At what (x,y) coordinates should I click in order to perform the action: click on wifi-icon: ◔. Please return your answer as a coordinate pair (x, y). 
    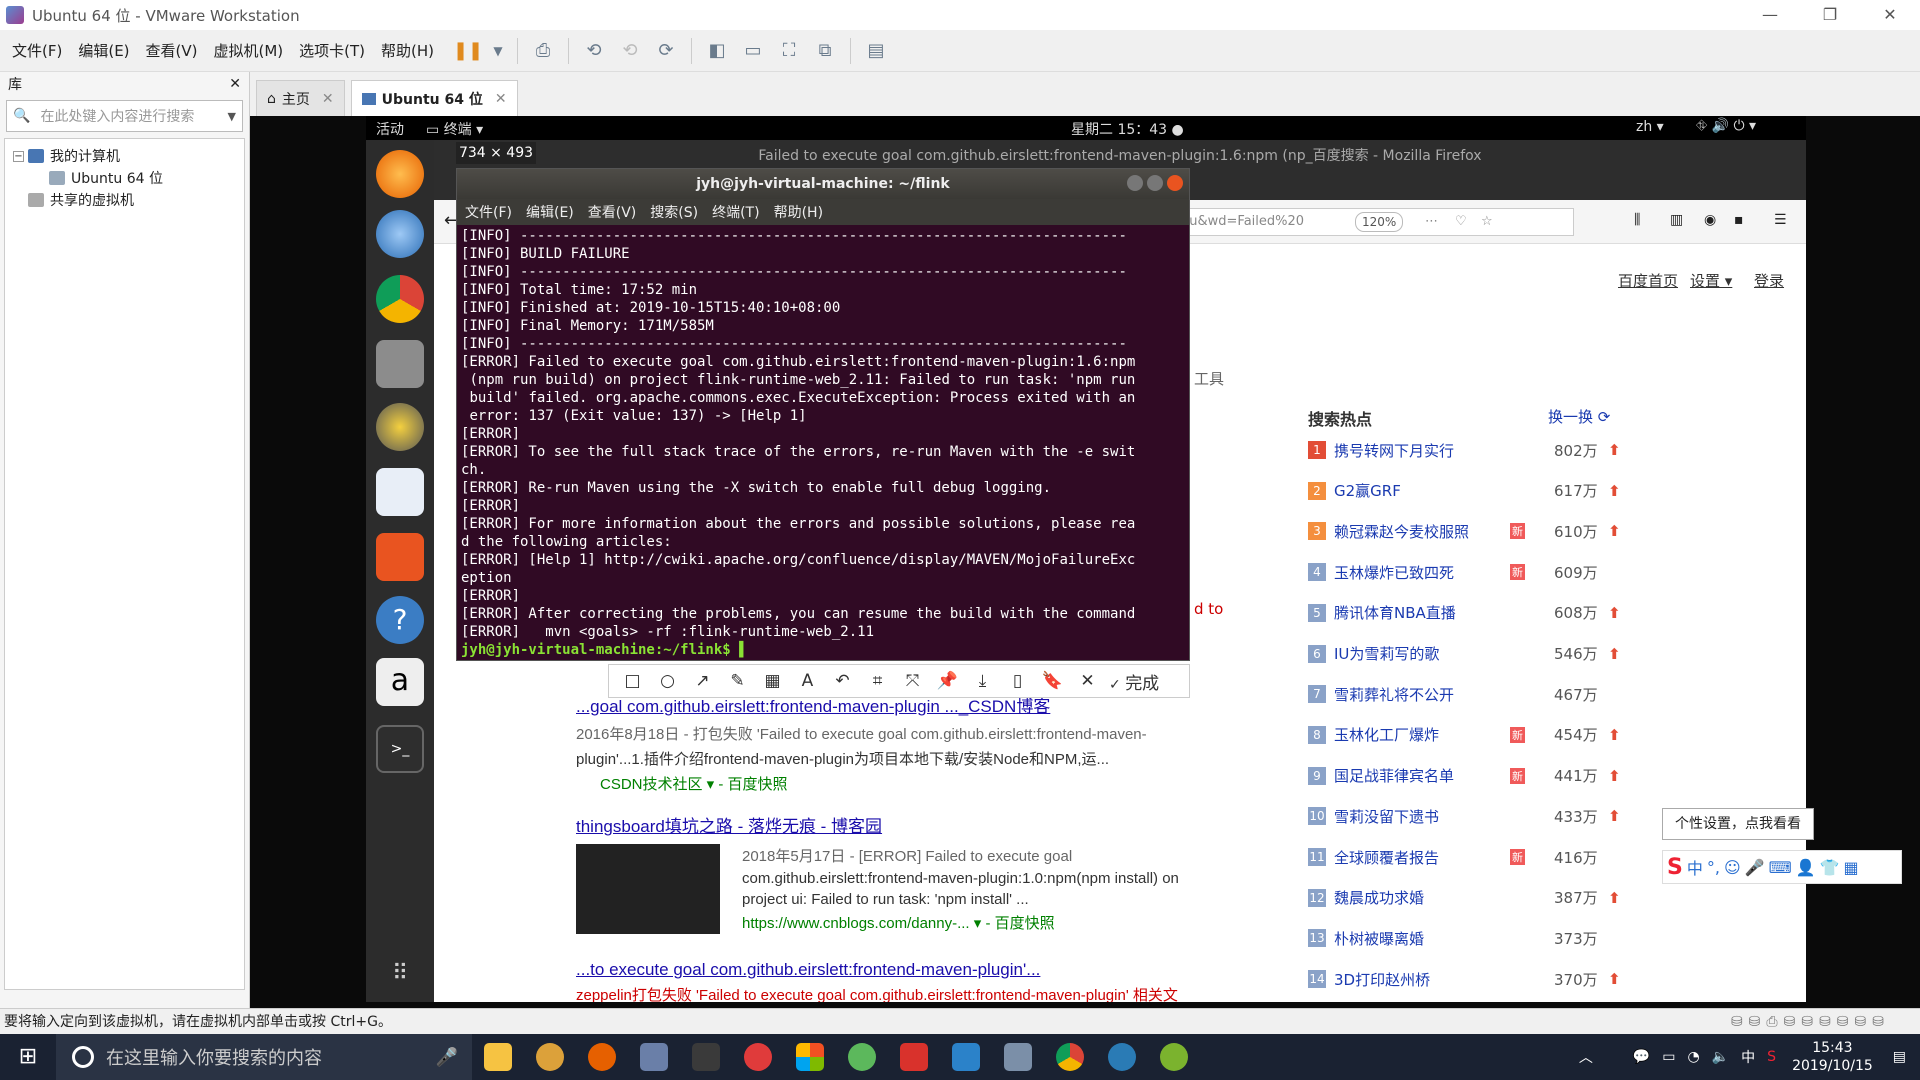
    Looking at the image, I should click on (1694, 1057).